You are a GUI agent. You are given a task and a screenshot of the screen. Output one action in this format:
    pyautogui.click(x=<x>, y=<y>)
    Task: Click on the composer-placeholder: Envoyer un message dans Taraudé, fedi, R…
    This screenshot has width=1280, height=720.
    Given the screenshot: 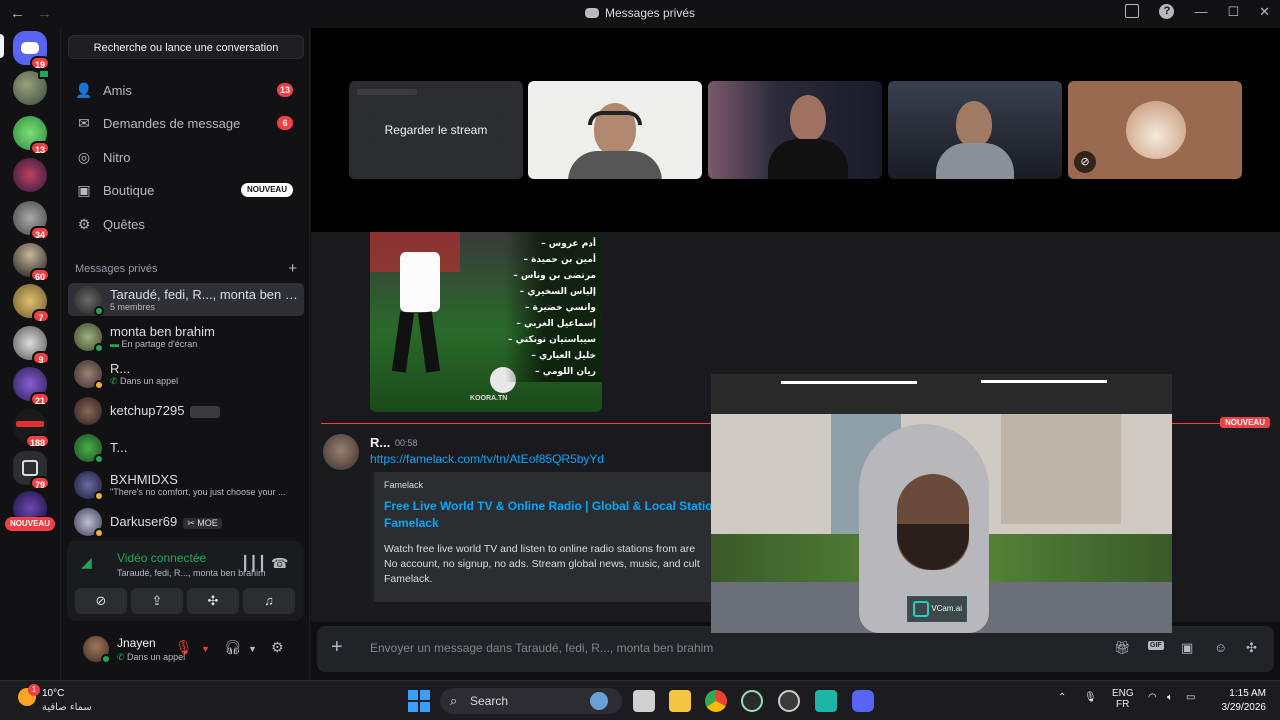 What is the action you would take?
    pyautogui.click(x=541, y=648)
    